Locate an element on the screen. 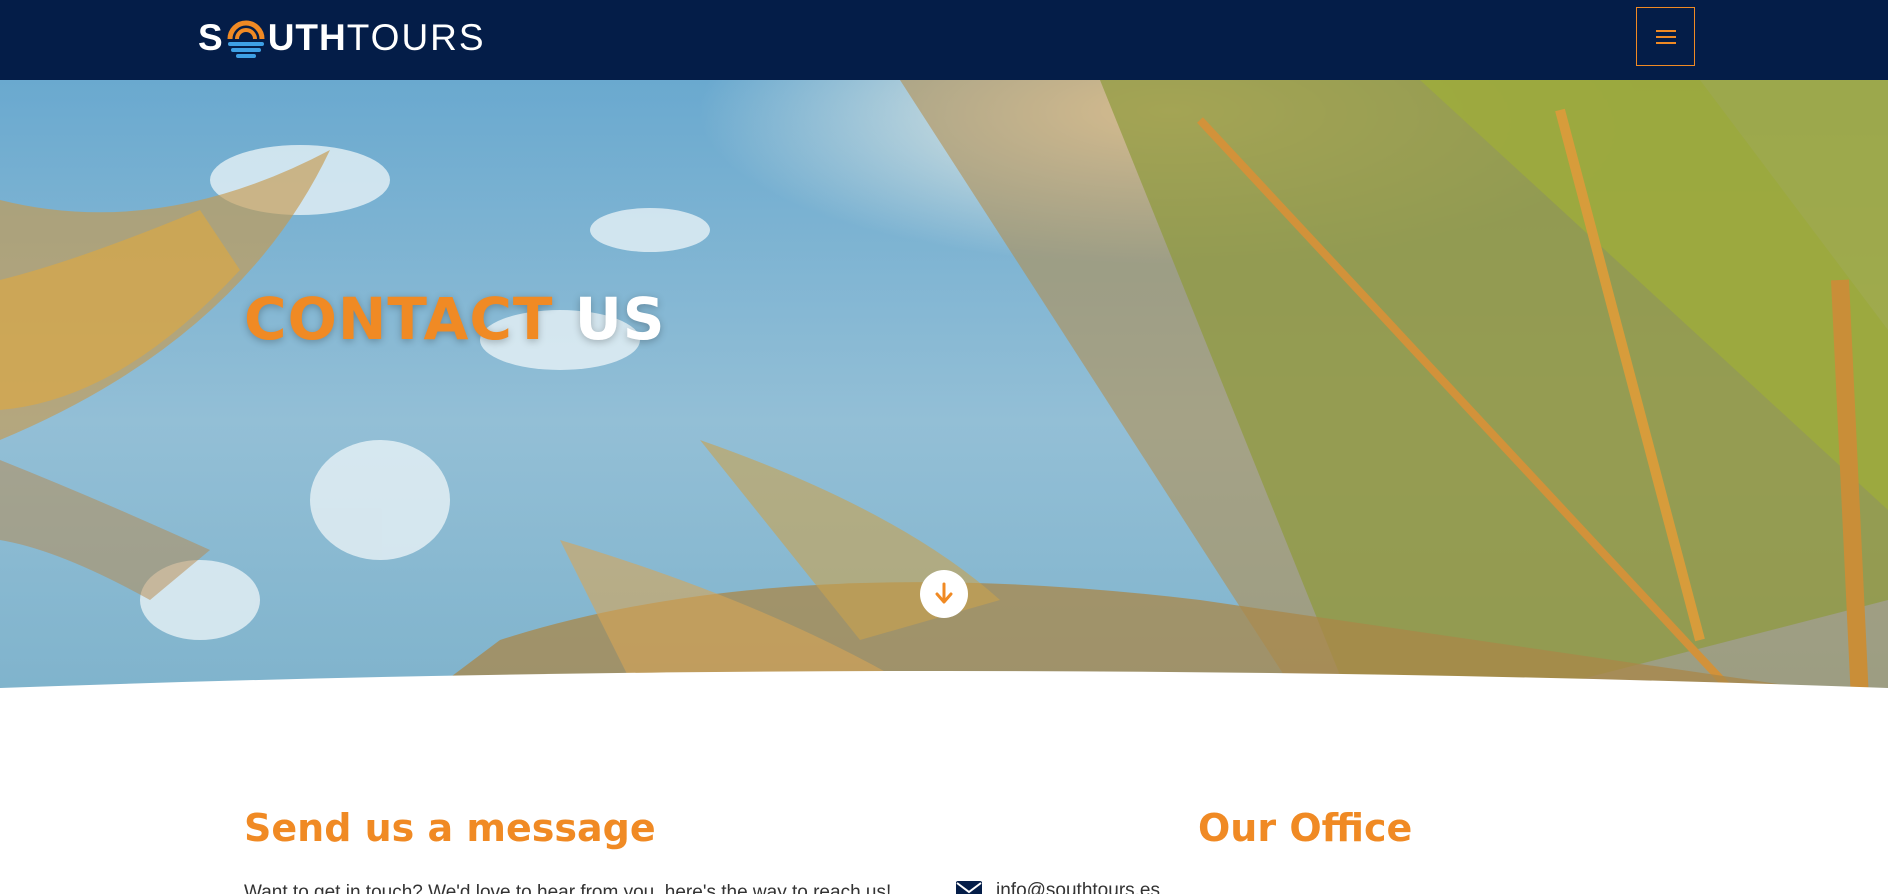  site-header: S UTH TOURS is located at coordinates (944, 40).